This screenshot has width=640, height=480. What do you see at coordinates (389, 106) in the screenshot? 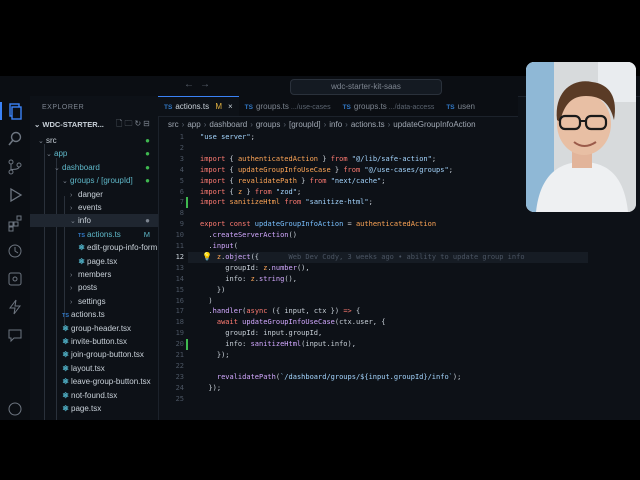
I see `editor-tab: TS groups.ts .../data-access` at bounding box center [389, 106].